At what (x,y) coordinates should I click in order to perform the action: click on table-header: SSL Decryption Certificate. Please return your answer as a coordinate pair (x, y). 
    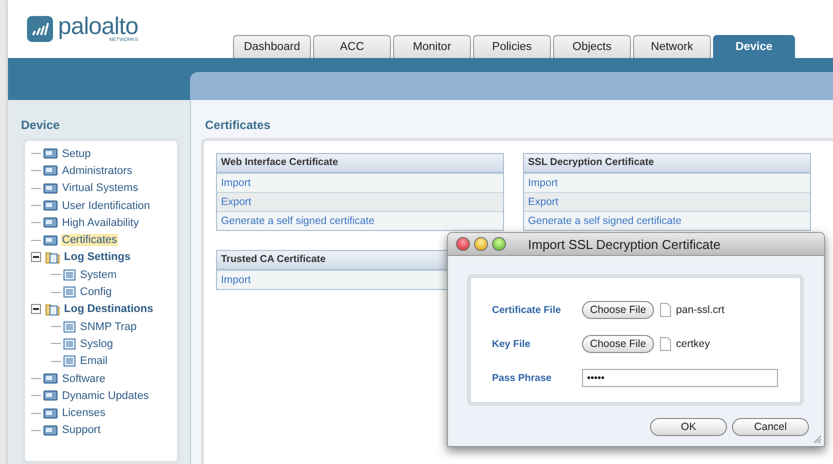
    Looking at the image, I should click on (667, 163).